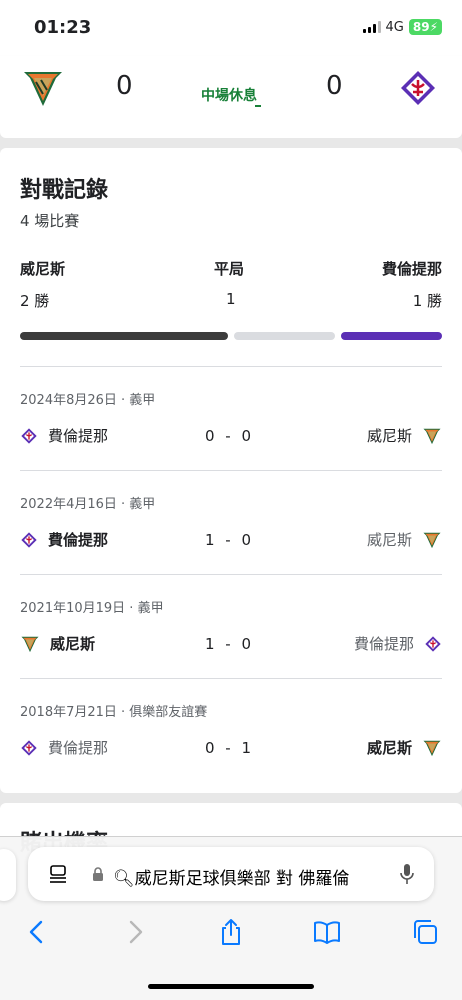  Describe the element at coordinates (242, 879) in the screenshot. I see `url-value: 威尼斯足球俱樂部 對 佛羅倫` at that location.